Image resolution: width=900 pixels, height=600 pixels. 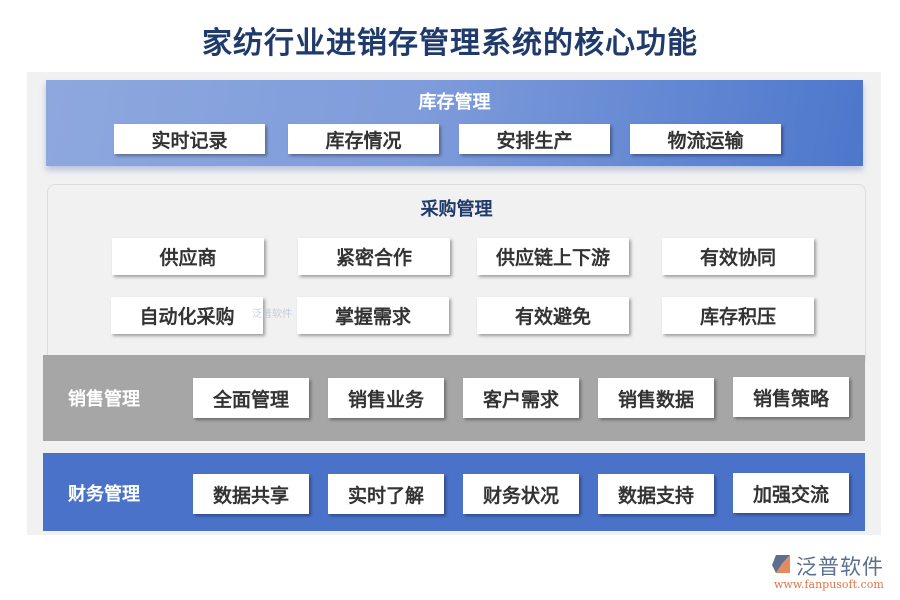 I want to click on section-inventory-title: 库存管理, so click(x=454, y=102).